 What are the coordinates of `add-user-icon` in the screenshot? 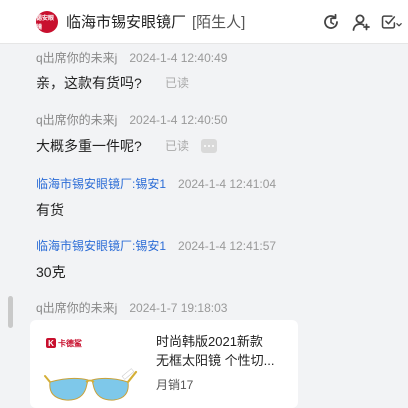 It's located at (361, 22).